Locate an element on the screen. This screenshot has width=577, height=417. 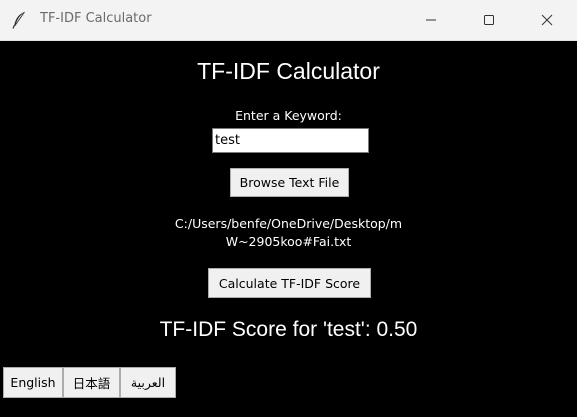
browse-file-button: Browse Text File is located at coordinates (289, 182).